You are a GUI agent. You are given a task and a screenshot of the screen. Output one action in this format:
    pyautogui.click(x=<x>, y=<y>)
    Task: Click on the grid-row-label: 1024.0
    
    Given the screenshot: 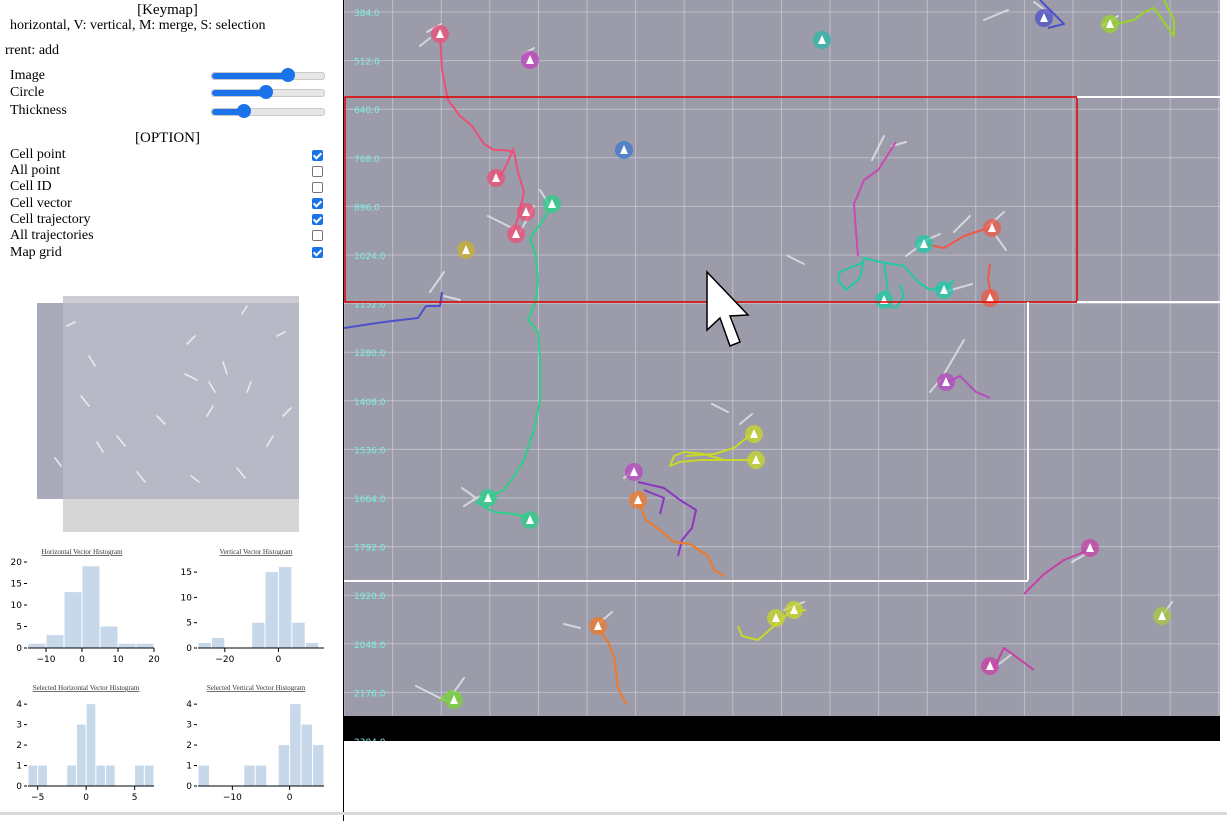 What is the action you would take?
    pyautogui.click(x=370, y=257)
    